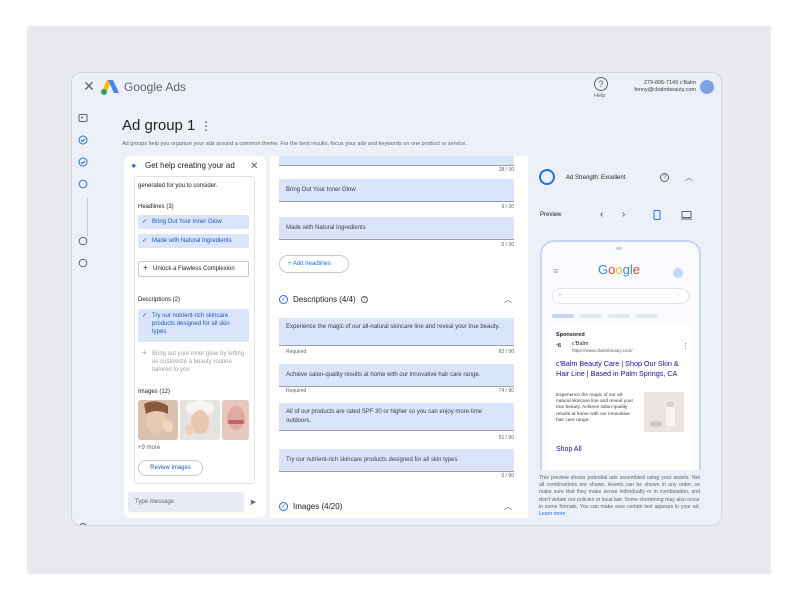  Describe the element at coordinates (159, 300) in the screenshot. I see `descriptions-label: Descriptions (2)` at that location.